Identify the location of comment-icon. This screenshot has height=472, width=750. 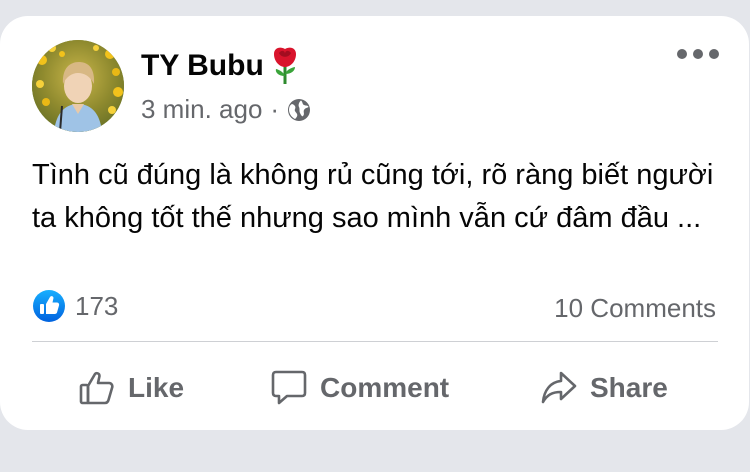
(289, 387).